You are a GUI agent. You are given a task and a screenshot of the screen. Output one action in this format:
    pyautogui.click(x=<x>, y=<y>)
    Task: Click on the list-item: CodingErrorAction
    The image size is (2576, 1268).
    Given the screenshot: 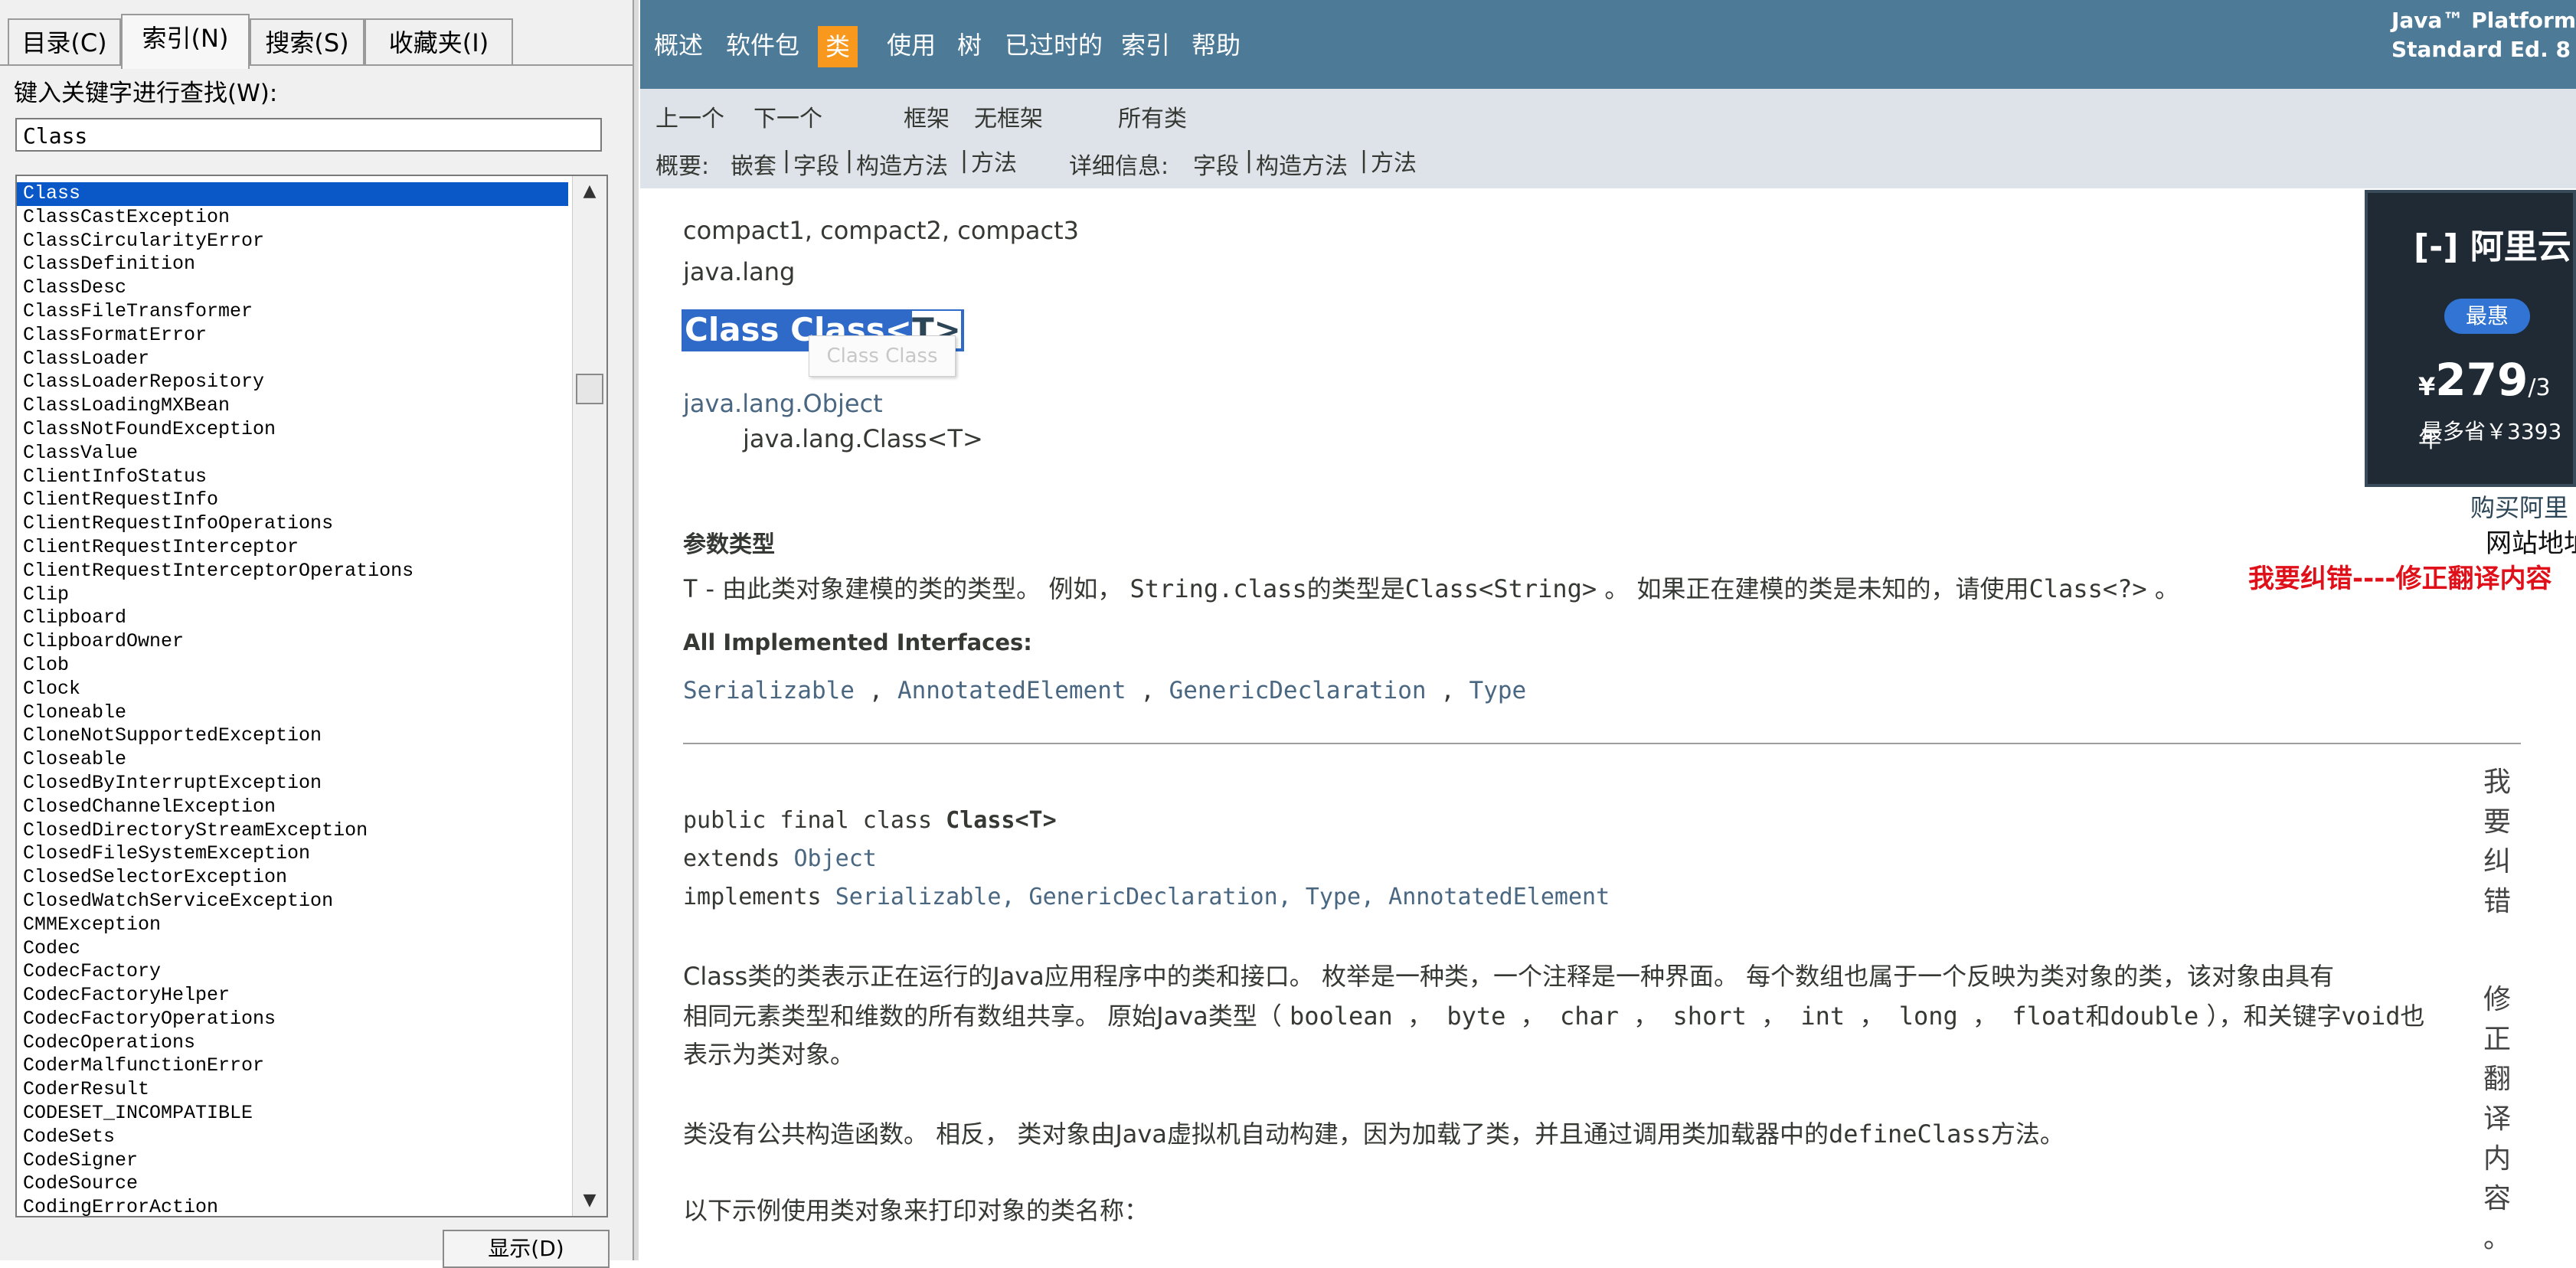 What is the action you would take?
    pyautogui.click(x=292, y=1206)
    